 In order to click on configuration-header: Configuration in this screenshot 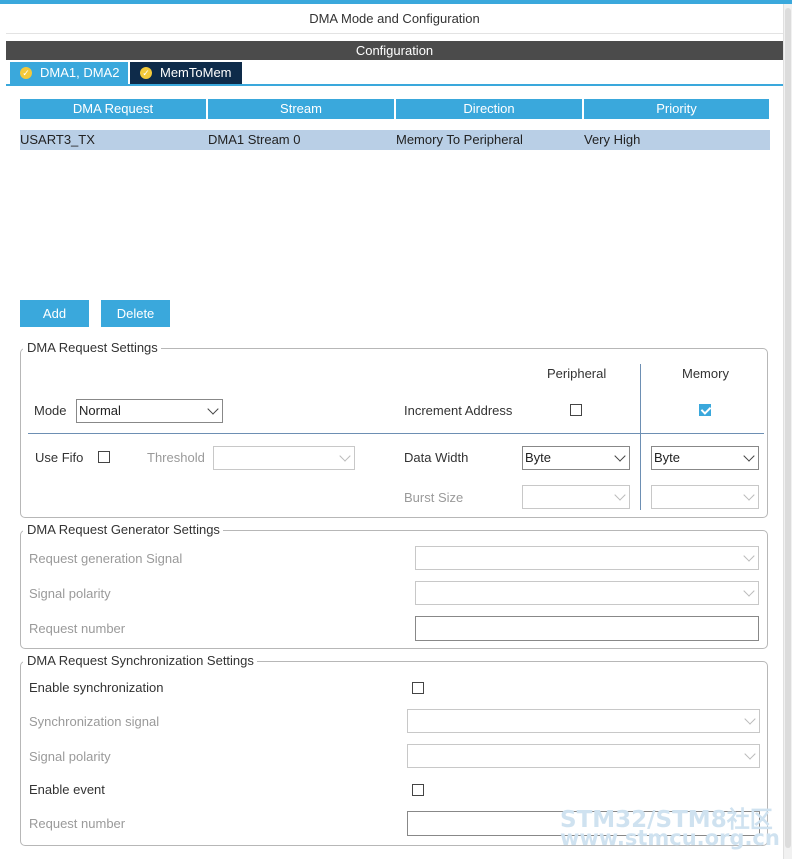, I will do `click(394, 50)`.